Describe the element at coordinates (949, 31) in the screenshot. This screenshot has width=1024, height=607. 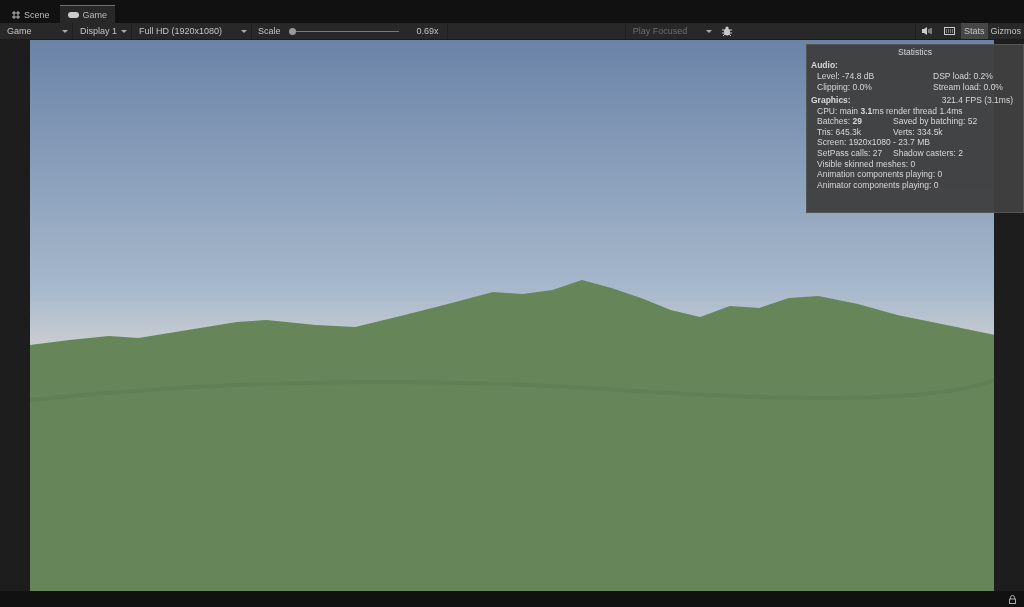
I see `keyboard-icon` at that location.